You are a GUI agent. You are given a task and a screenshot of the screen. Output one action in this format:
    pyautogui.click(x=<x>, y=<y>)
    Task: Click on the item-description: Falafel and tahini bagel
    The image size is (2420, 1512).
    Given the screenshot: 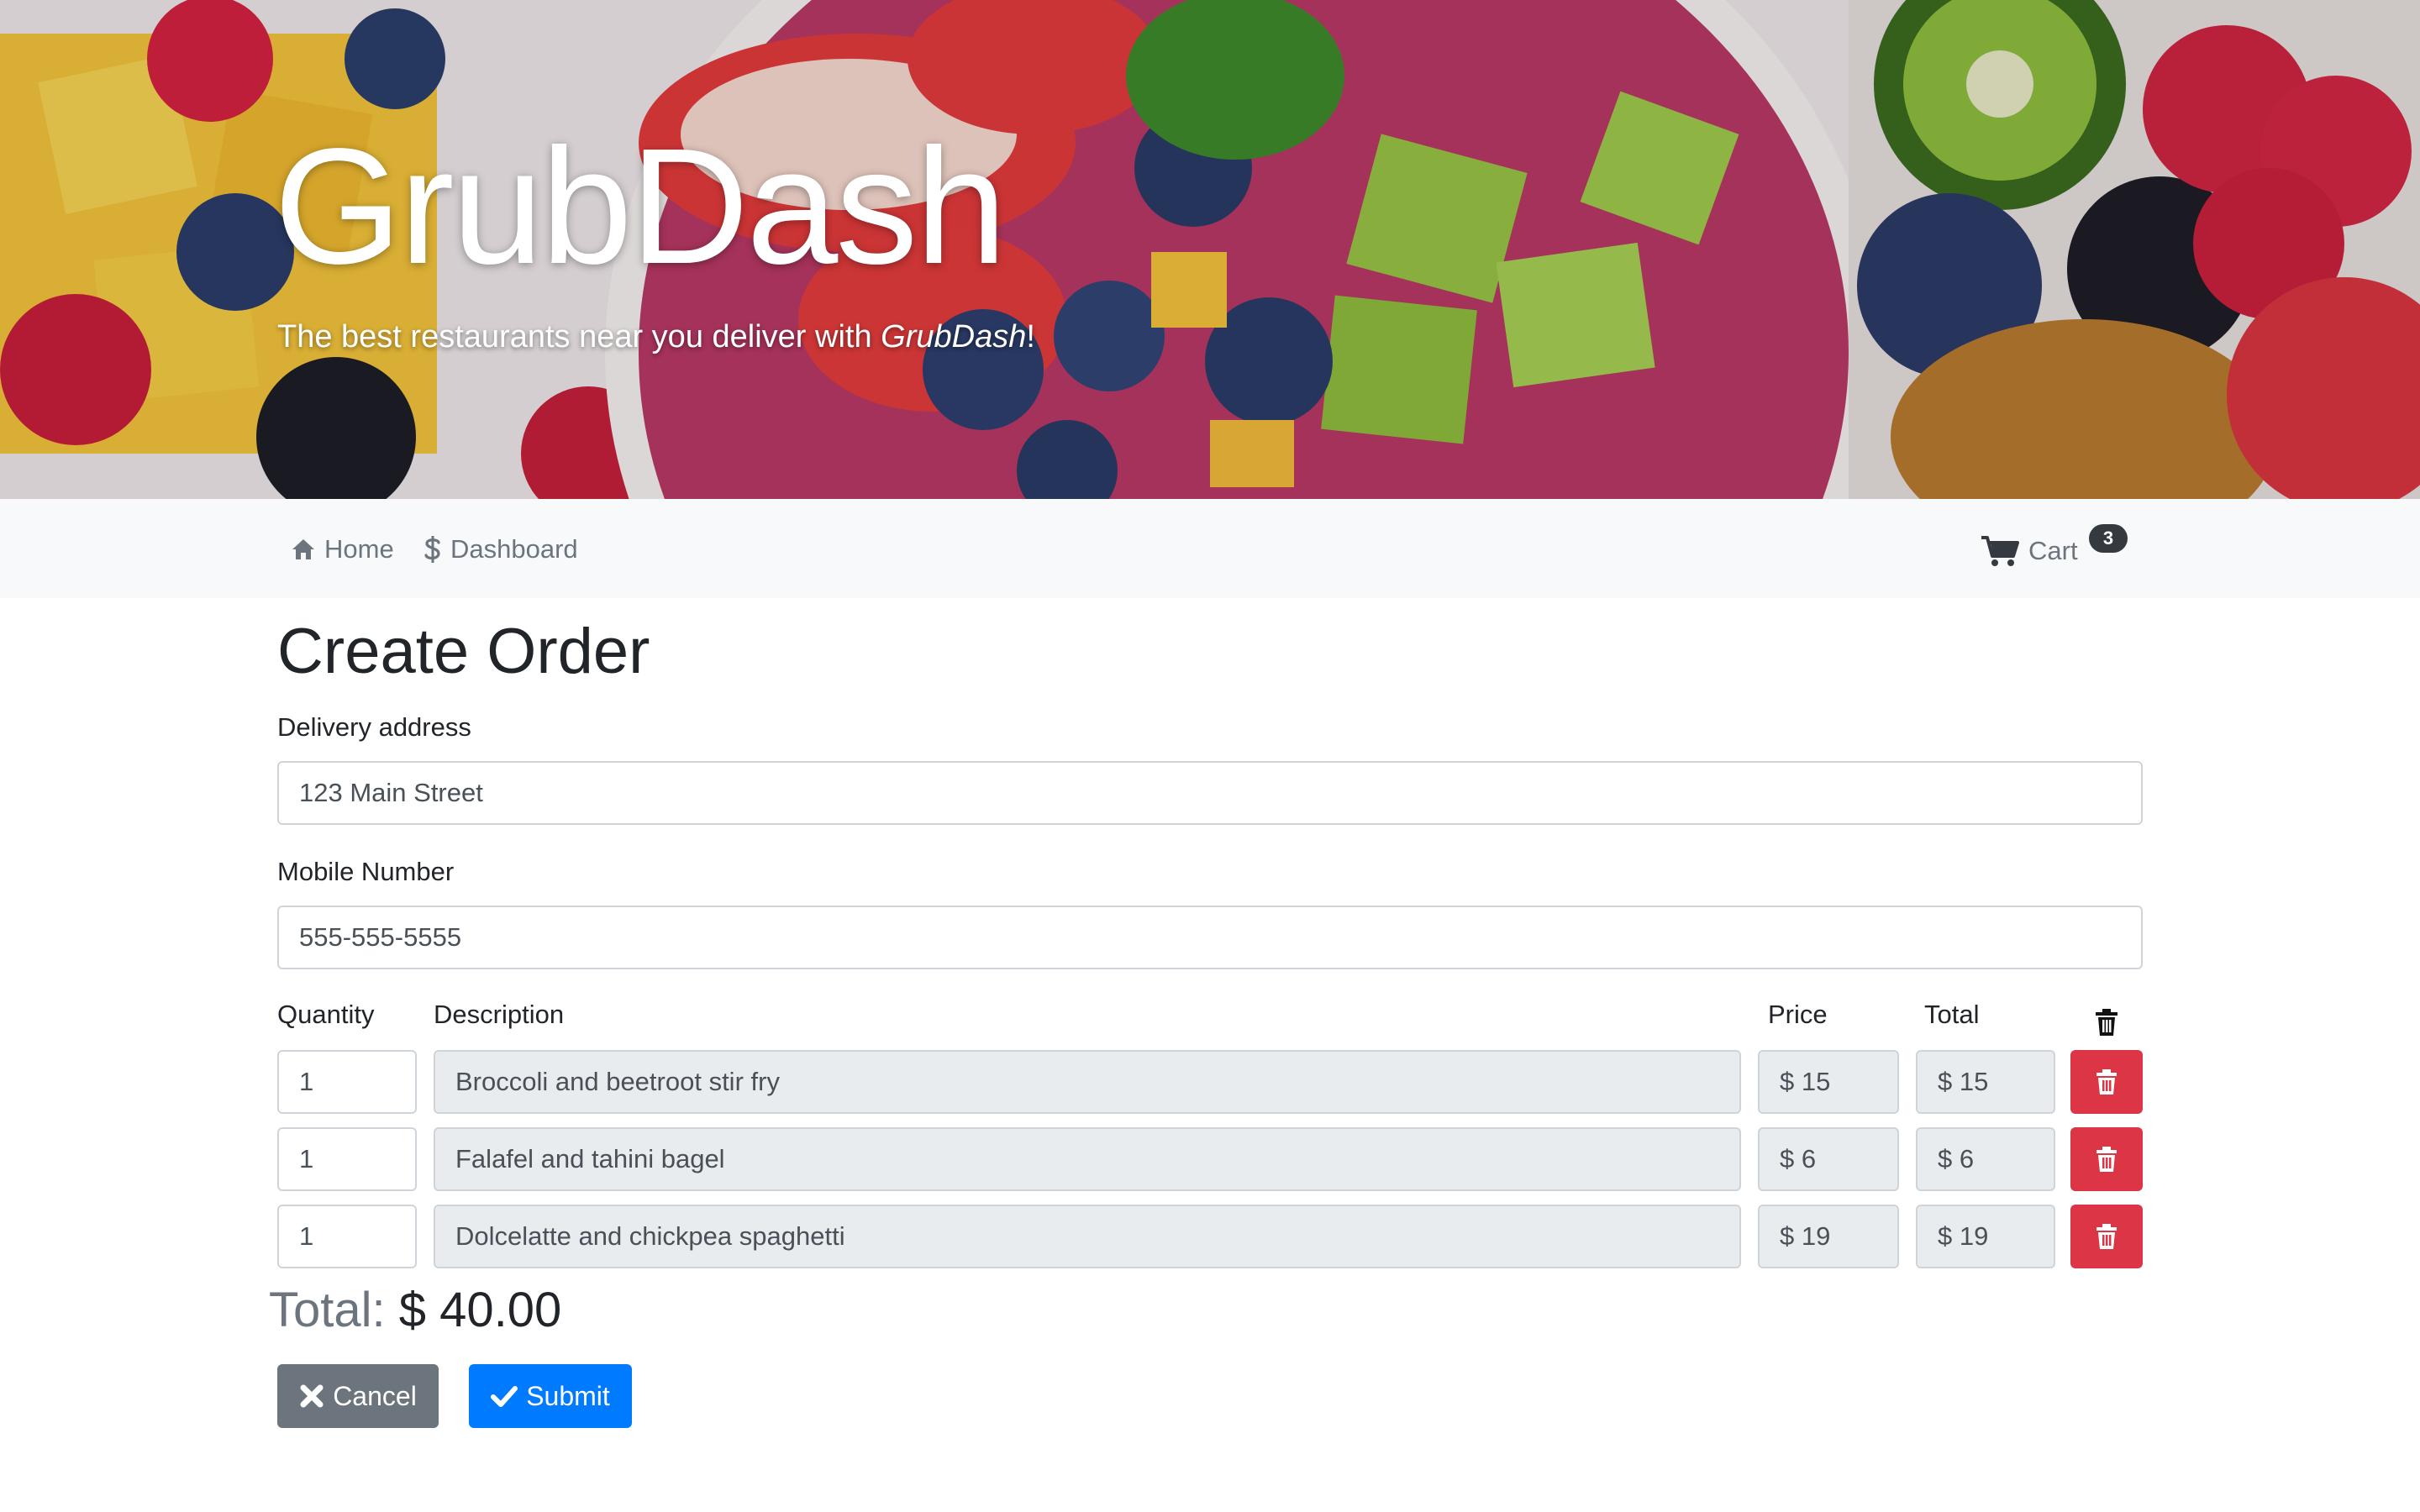 What is the action you would take?
    pyautogui.click(x=1087, y=1159)
    